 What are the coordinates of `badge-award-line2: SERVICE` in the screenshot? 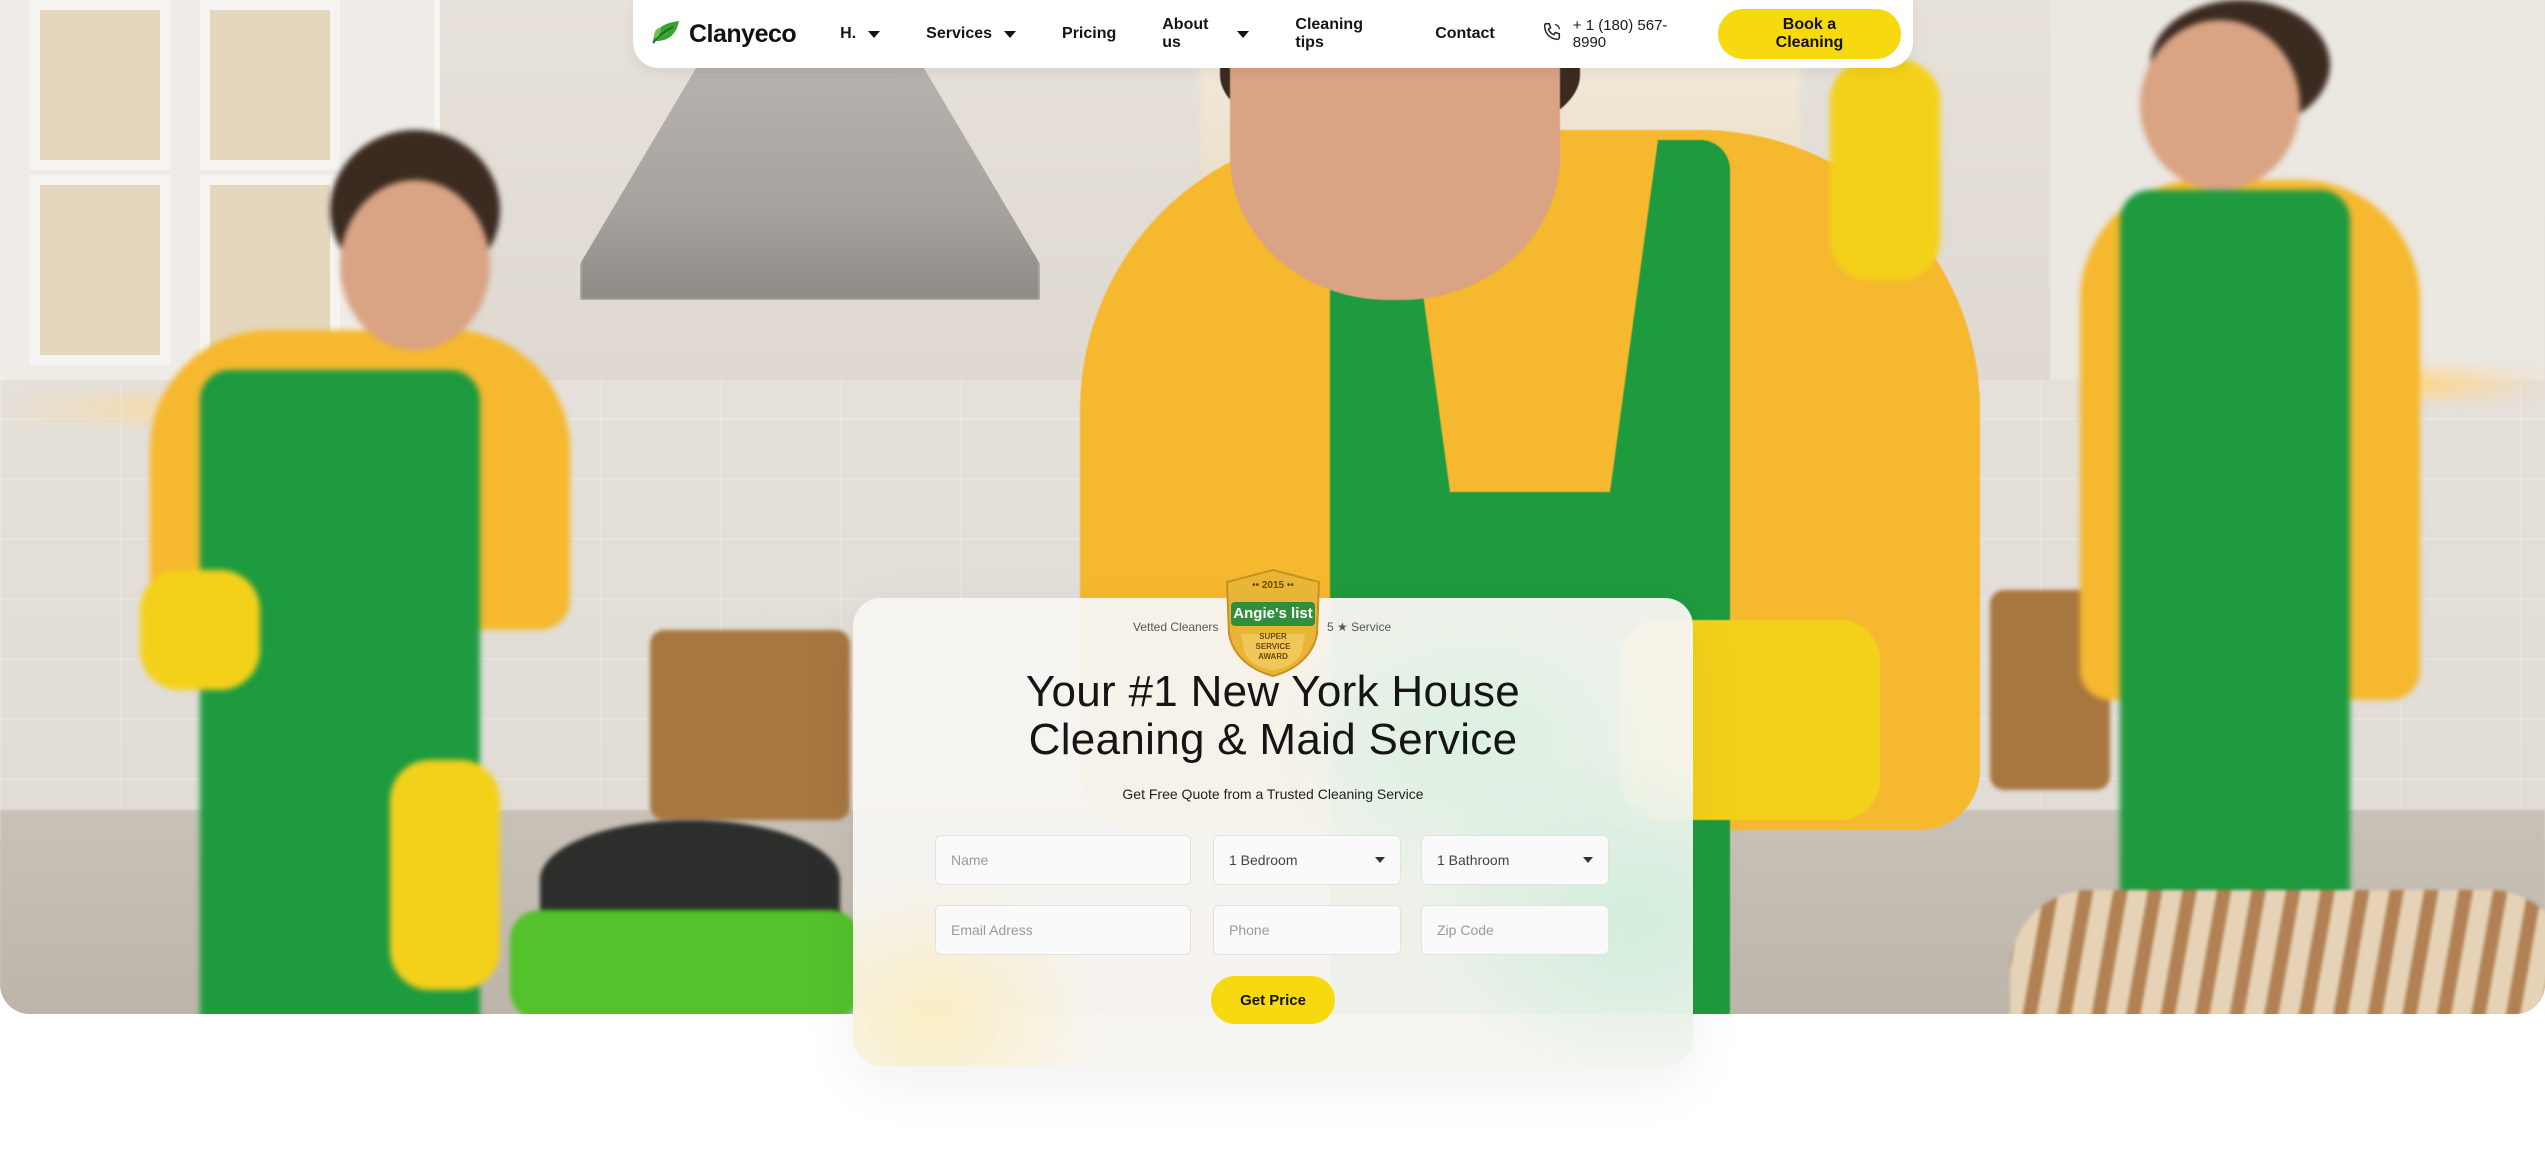 It's located at (1273, 646).